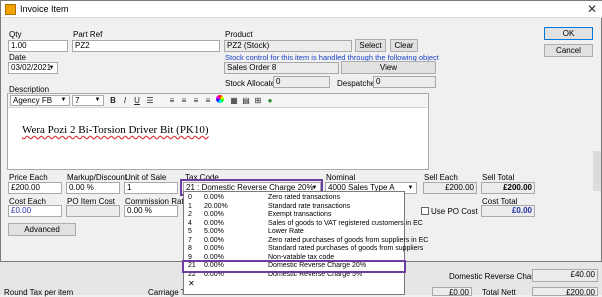 This screenshot has height=297, width=602. I want to click on cost-each-input: £0.00, so click(35, 211).